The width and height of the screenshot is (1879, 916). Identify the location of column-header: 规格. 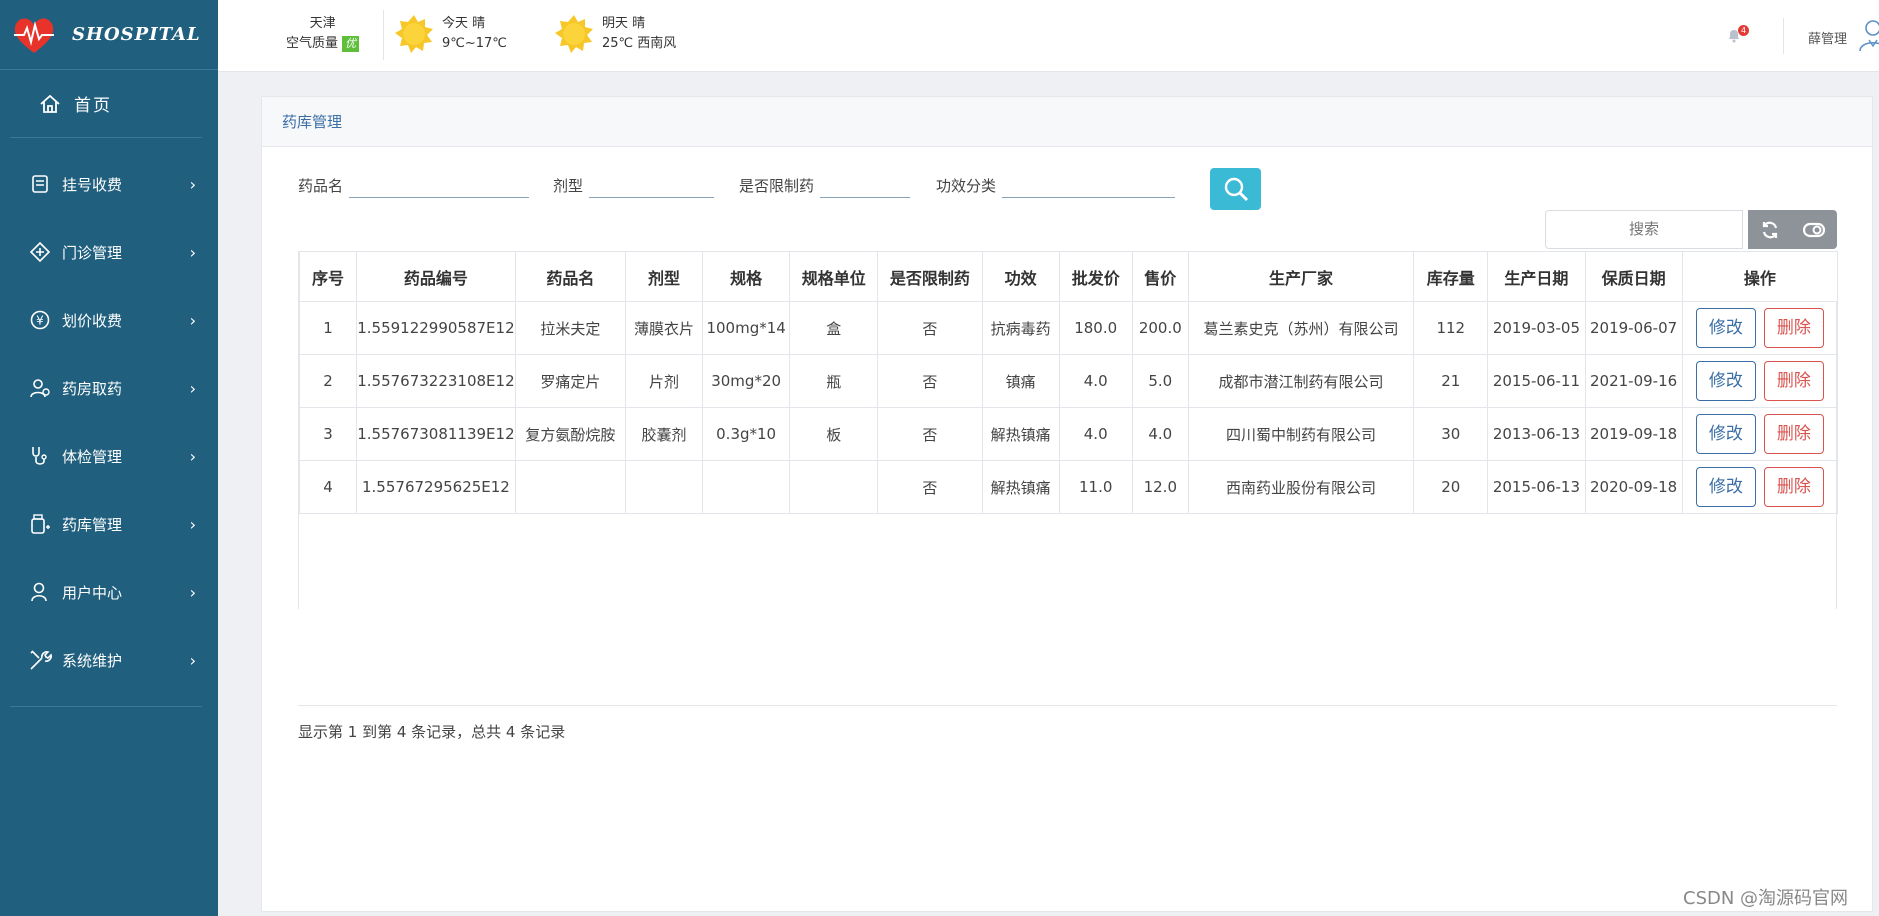
(746, 276).